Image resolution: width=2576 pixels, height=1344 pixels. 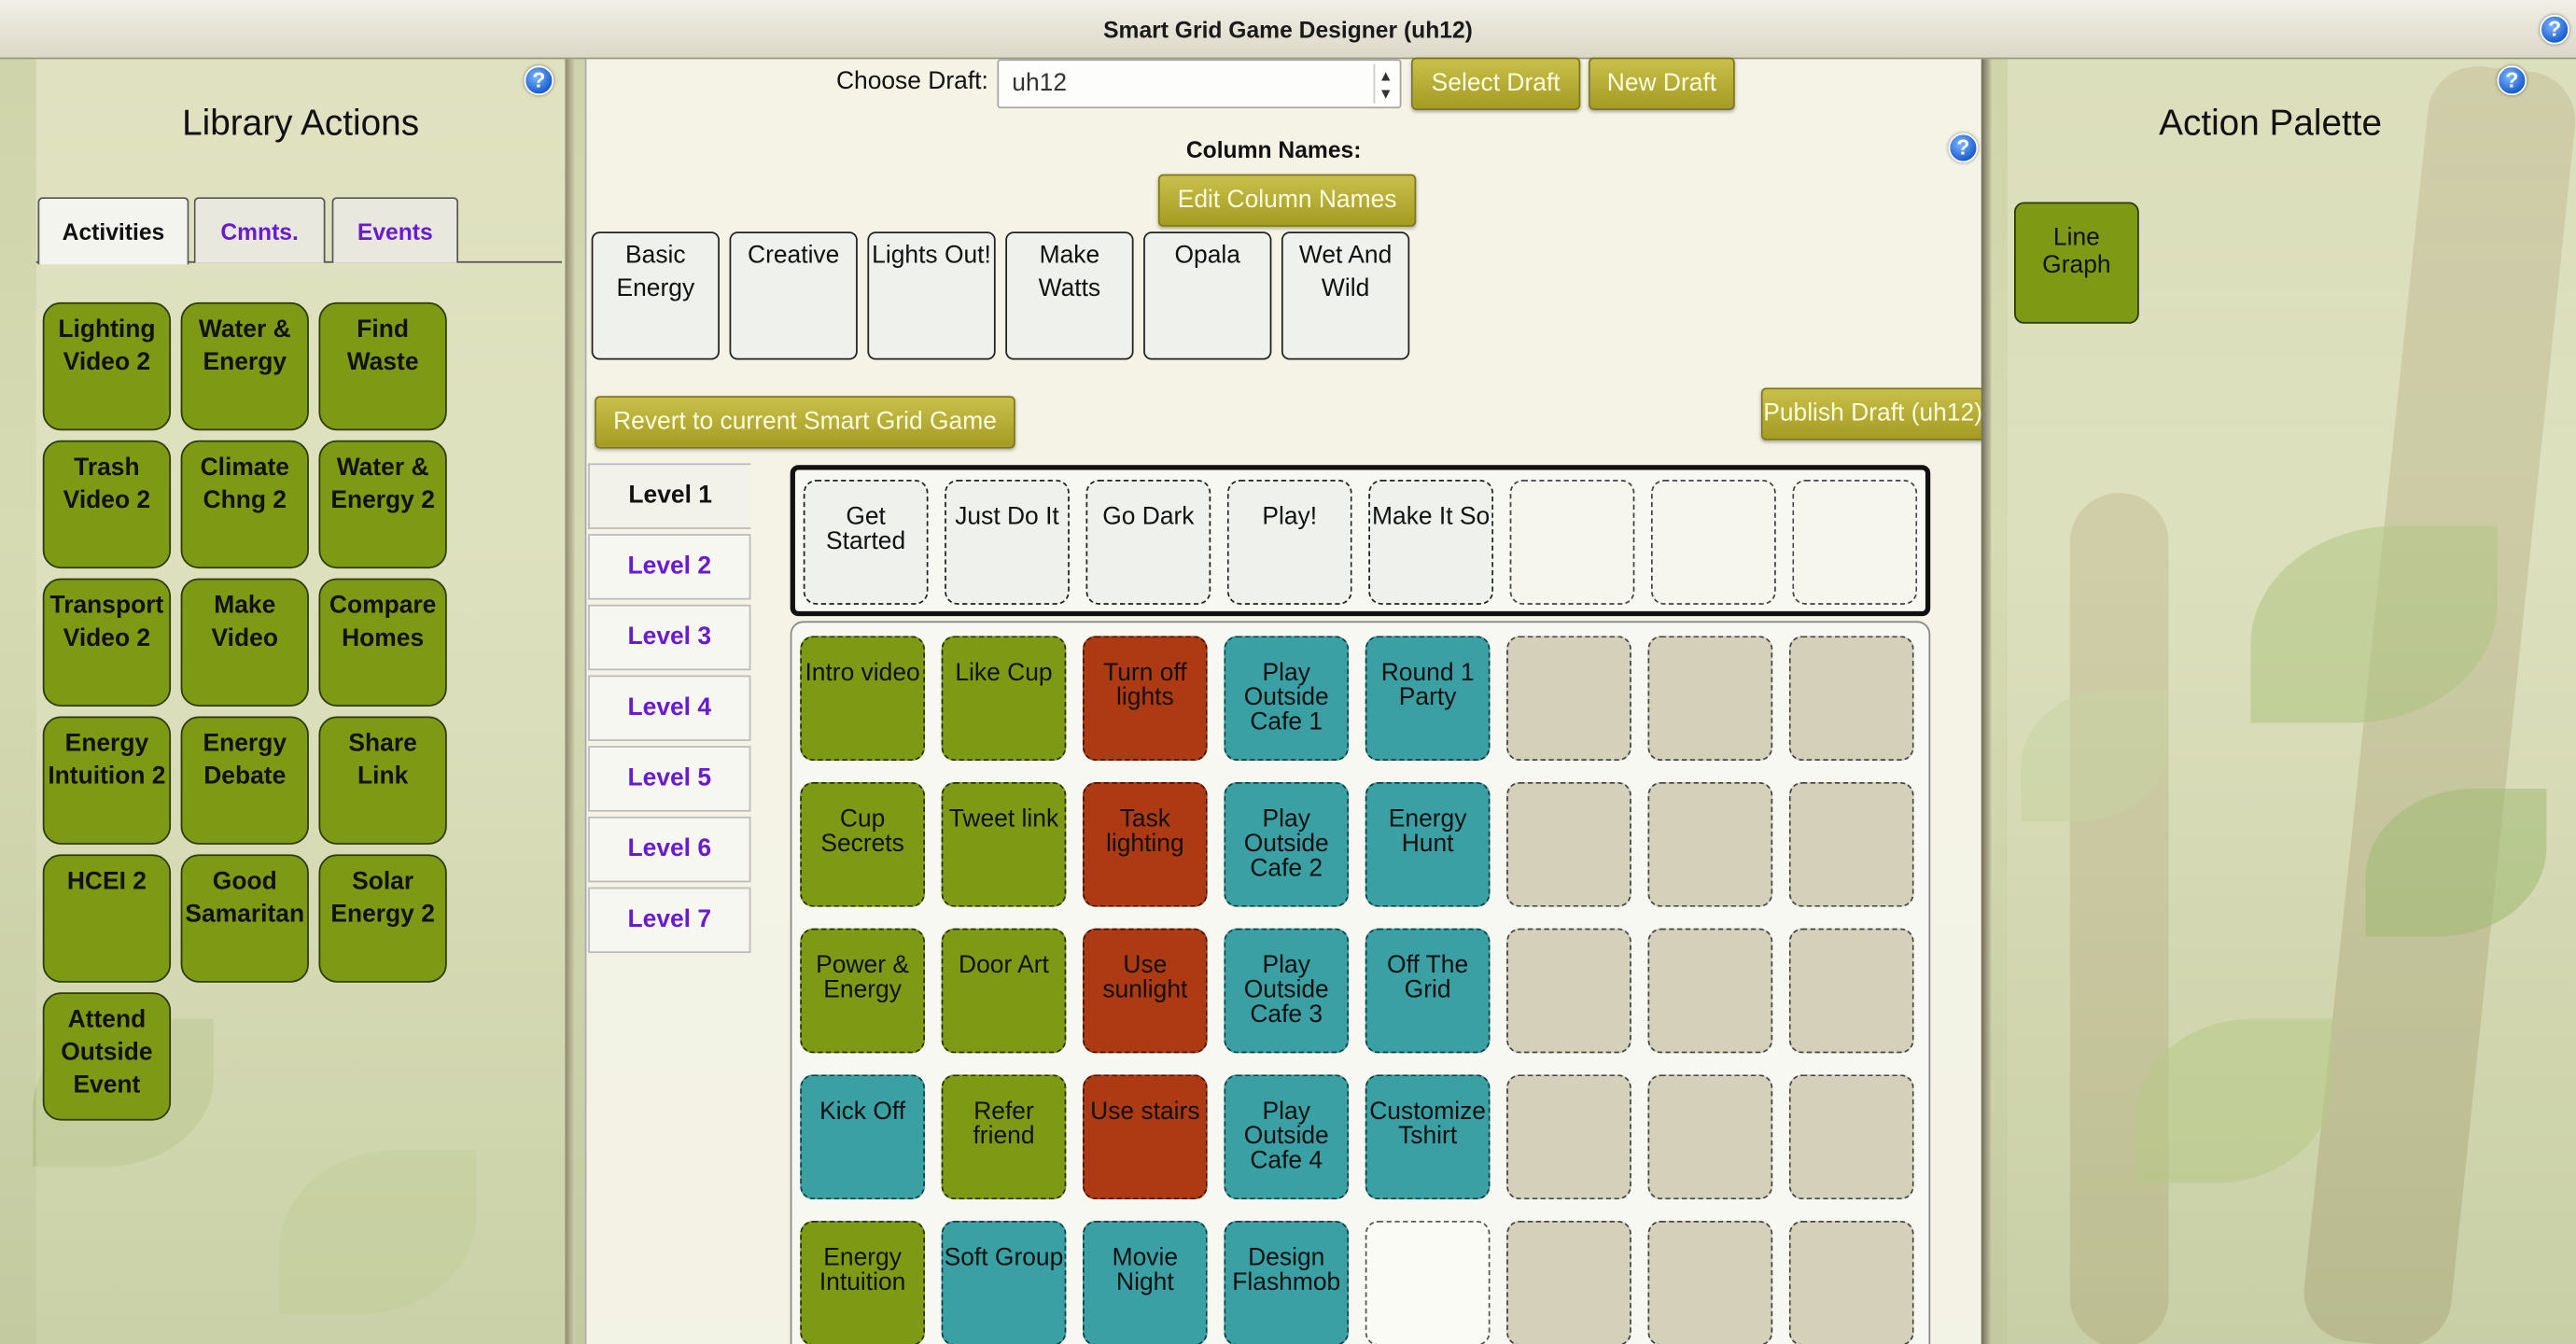 I want to click on grid-cell: Use sunlight, so click(x=1145, y=991).